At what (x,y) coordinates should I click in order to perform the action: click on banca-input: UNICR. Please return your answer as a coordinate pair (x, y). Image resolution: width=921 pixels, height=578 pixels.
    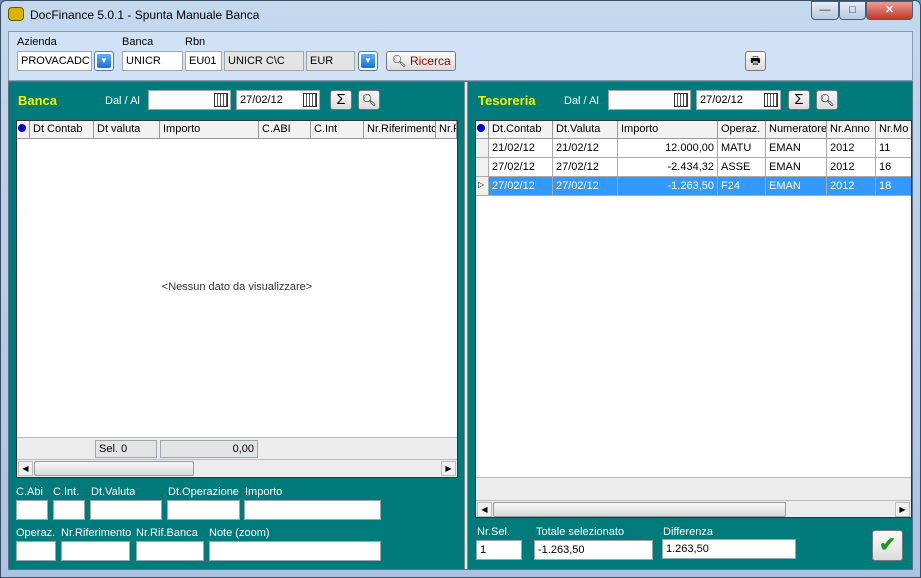
    Looking at the image, I should click on (152, 61).